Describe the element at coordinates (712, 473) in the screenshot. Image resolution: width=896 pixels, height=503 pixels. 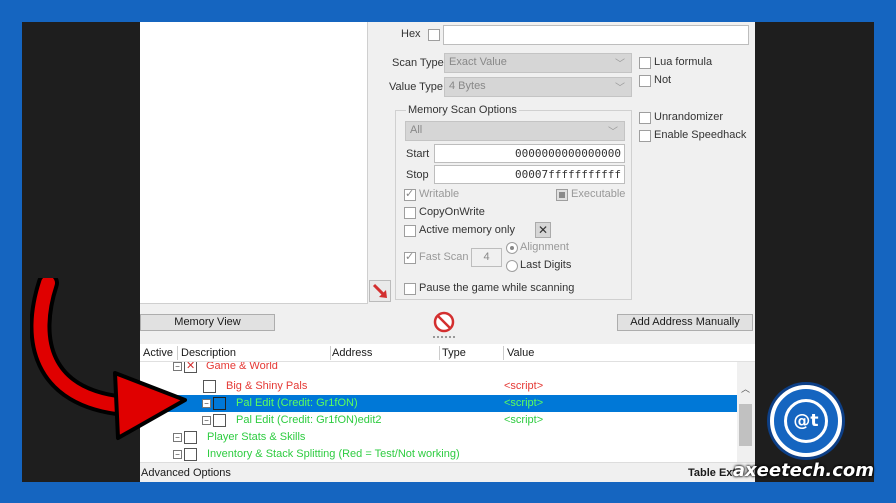
I see `table-extras-link: Table Ext` at that location.